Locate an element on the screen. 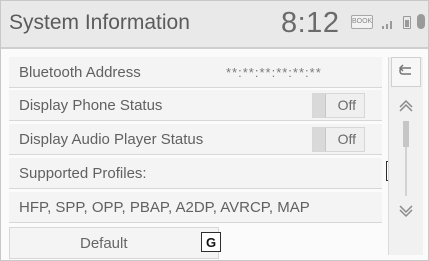  battery-icon is located at coordinates (407, 22).